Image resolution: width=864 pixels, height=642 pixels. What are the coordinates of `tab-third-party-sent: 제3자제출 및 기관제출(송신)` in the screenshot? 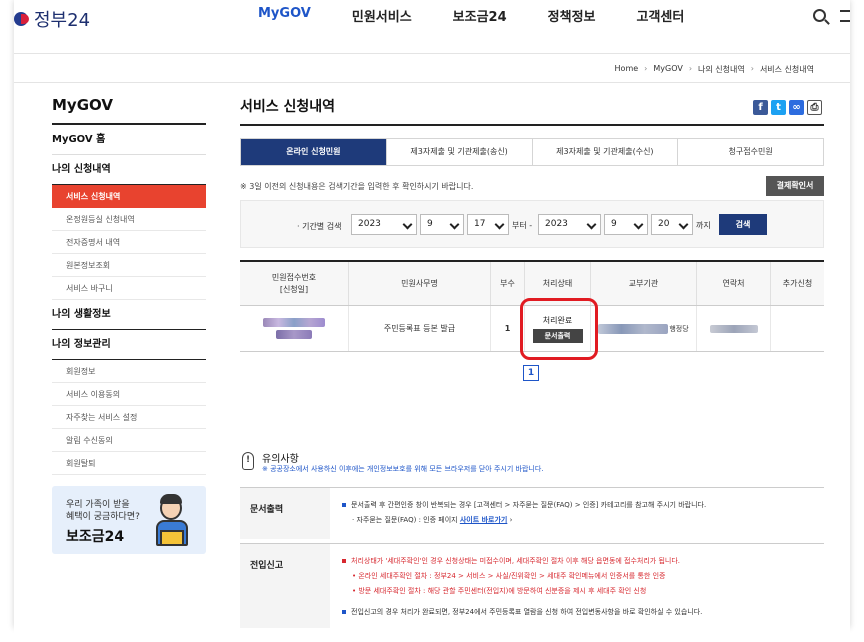 It's located at (458, 152).